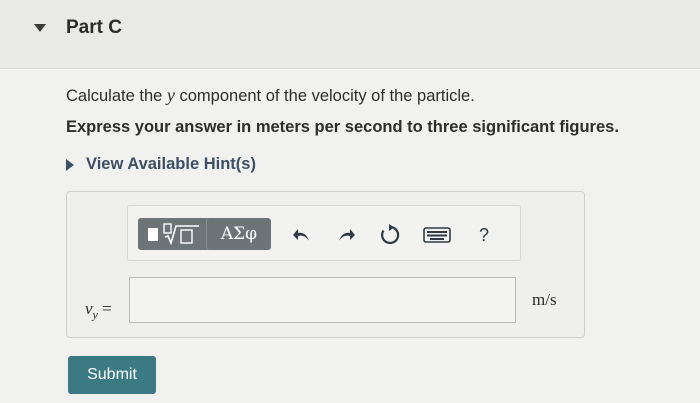  What do you see at coordinates (171, 164) in the screenshot?
I see `hint-label: View Available Hint(s)` at bounding box center [171, 164].